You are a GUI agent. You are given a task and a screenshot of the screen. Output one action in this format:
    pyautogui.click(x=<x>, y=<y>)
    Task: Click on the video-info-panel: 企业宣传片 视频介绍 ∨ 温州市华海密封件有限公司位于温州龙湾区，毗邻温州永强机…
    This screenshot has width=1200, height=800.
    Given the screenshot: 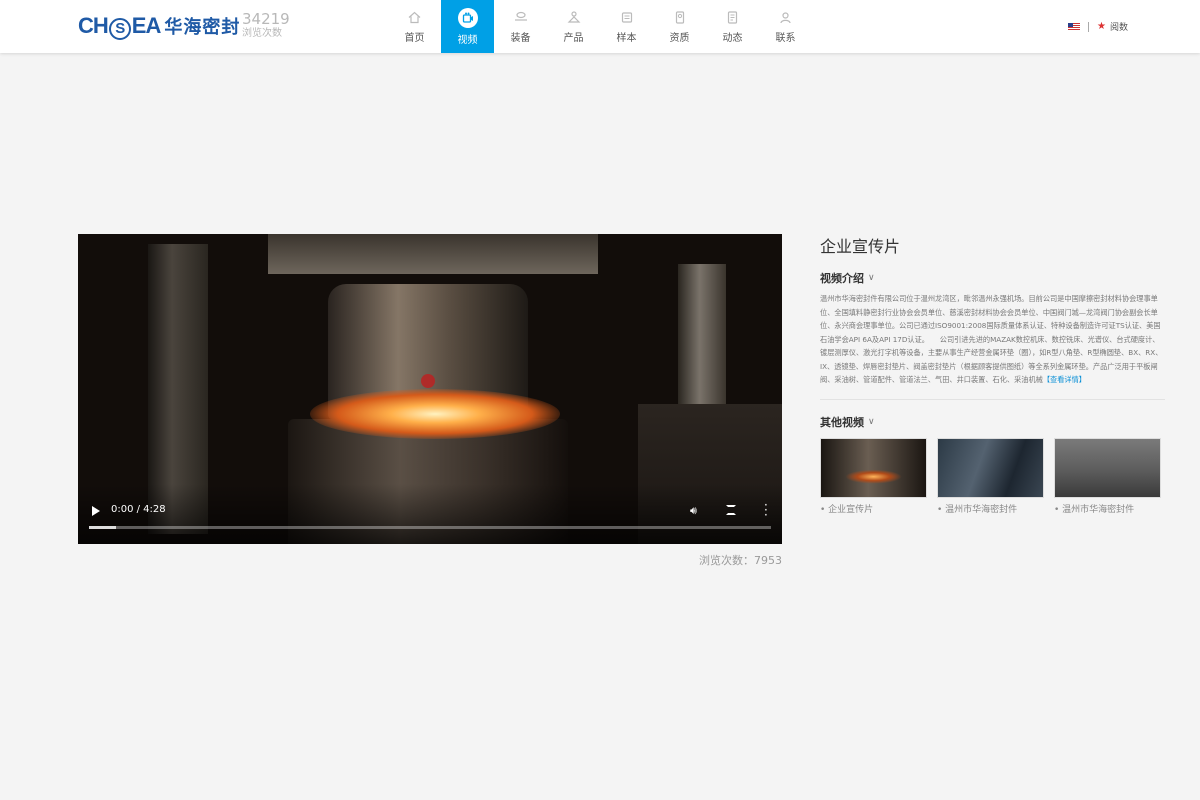 What is the action you would take?
    pyautogui.click(x=992, y=375)
    